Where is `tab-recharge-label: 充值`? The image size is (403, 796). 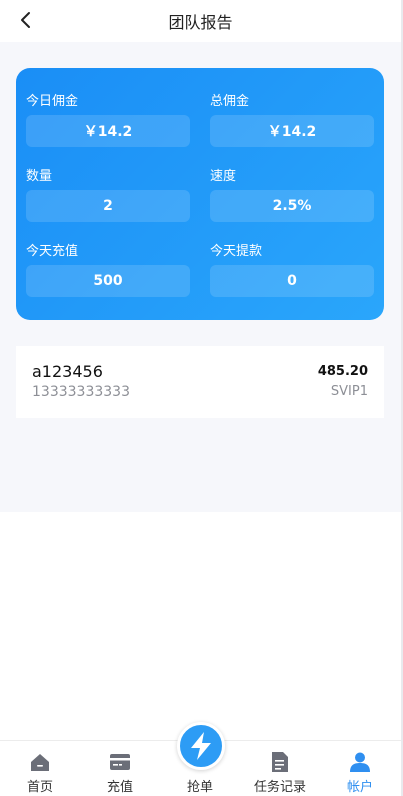 tab-recharge-label: 充值 is located at coordinates (119, 787).